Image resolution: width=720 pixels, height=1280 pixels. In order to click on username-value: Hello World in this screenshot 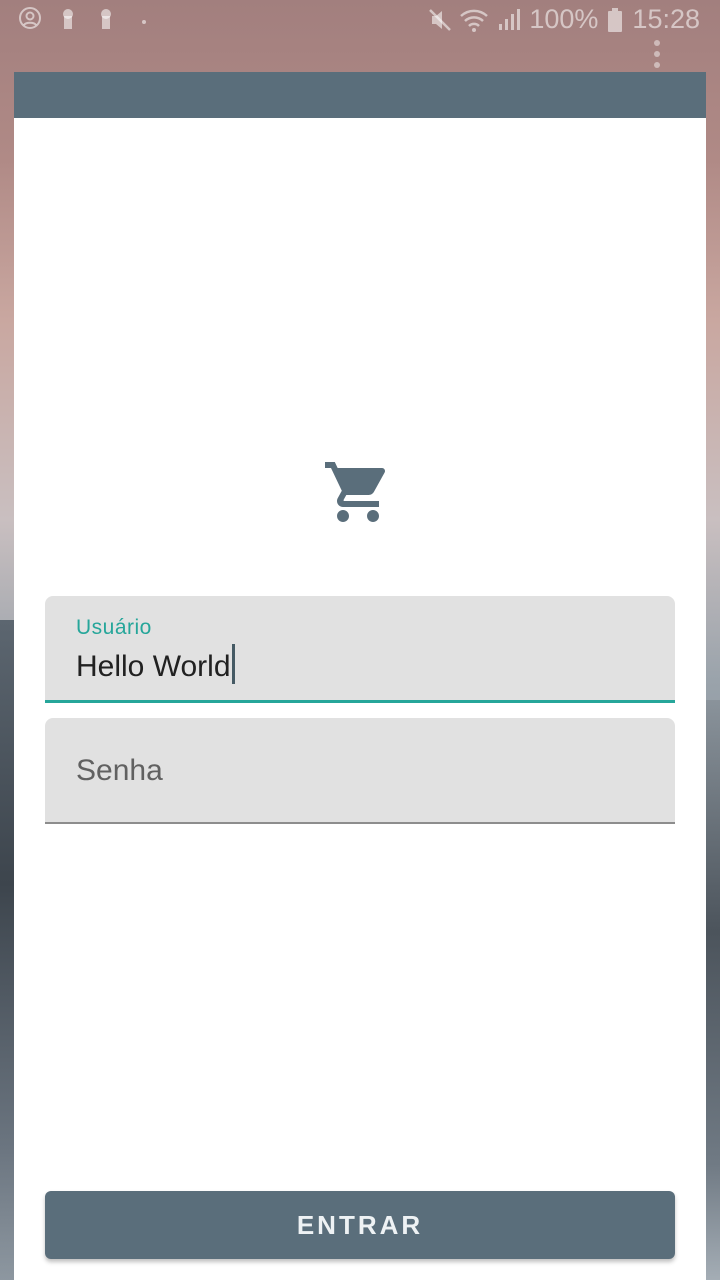, I will do `click(153, 666)`.